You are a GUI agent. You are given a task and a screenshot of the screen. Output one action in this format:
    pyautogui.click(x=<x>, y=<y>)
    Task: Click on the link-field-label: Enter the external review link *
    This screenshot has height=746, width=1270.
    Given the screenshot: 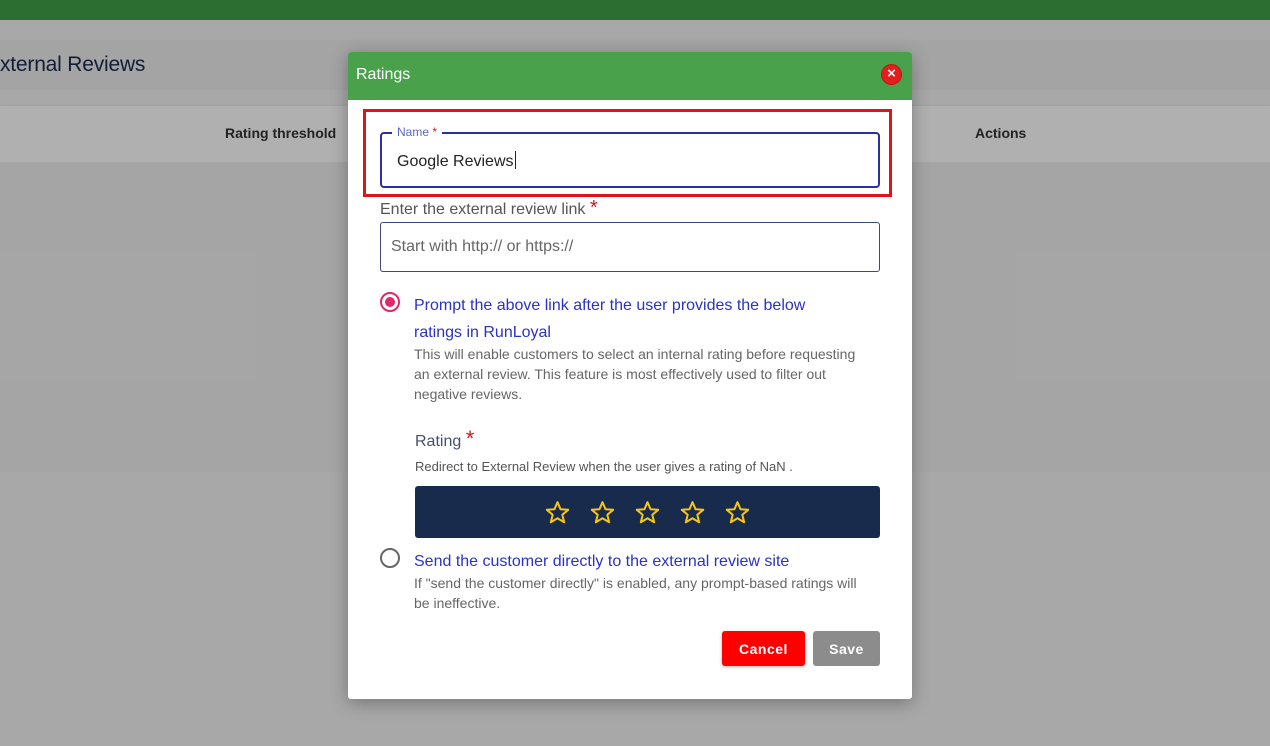 What is the action you would take?
    pyautogui.click(x=489, y=208)
    